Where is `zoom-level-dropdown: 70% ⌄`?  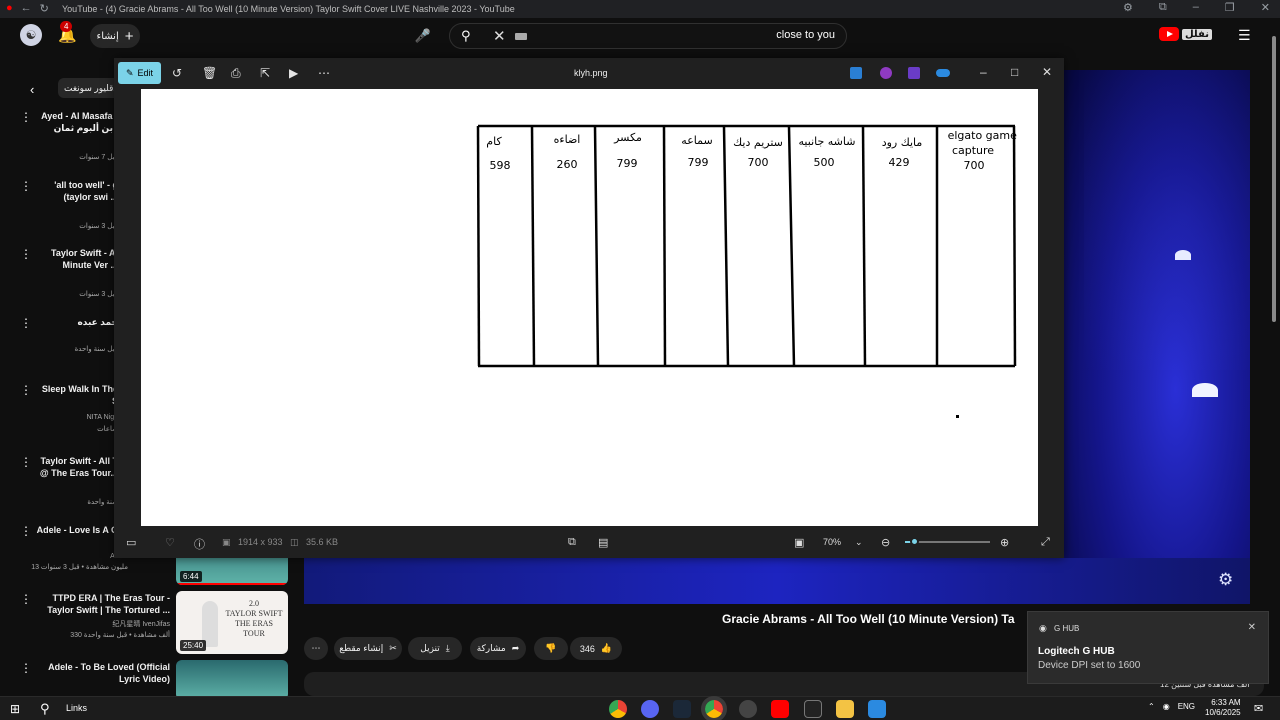 zoom-level-dropdown: 70% ⌄ is located at coordinates (844, 542).